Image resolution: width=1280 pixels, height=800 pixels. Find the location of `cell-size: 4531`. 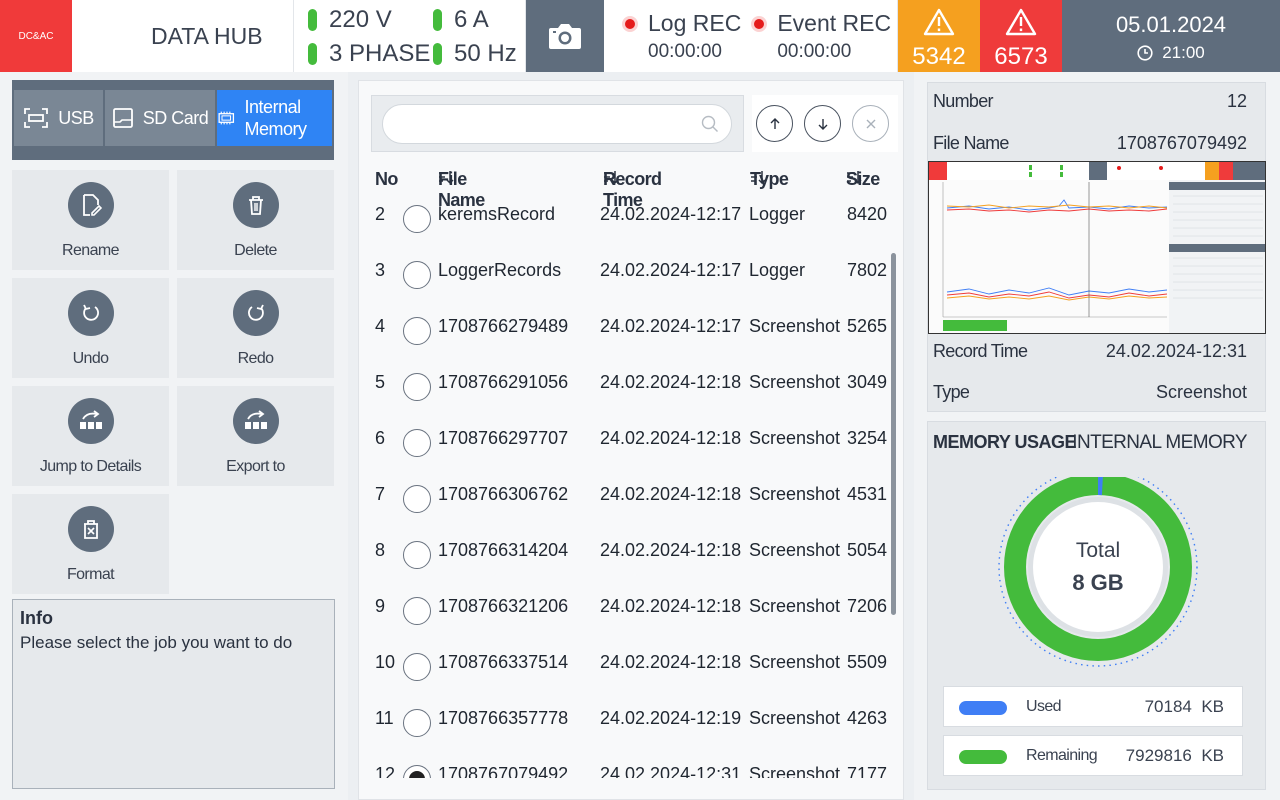

cell-size: 4531 is located at coordinates (867, 494).